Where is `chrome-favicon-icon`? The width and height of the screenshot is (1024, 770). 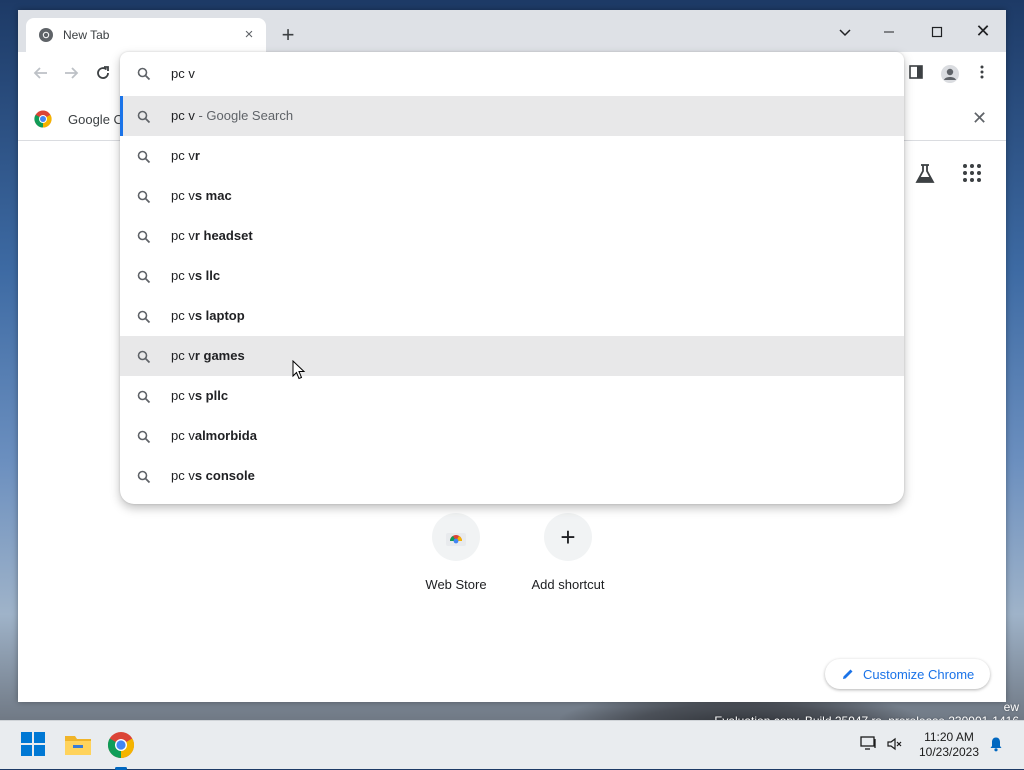
chrome-favicon-icon is located at coordinates (46, 35).